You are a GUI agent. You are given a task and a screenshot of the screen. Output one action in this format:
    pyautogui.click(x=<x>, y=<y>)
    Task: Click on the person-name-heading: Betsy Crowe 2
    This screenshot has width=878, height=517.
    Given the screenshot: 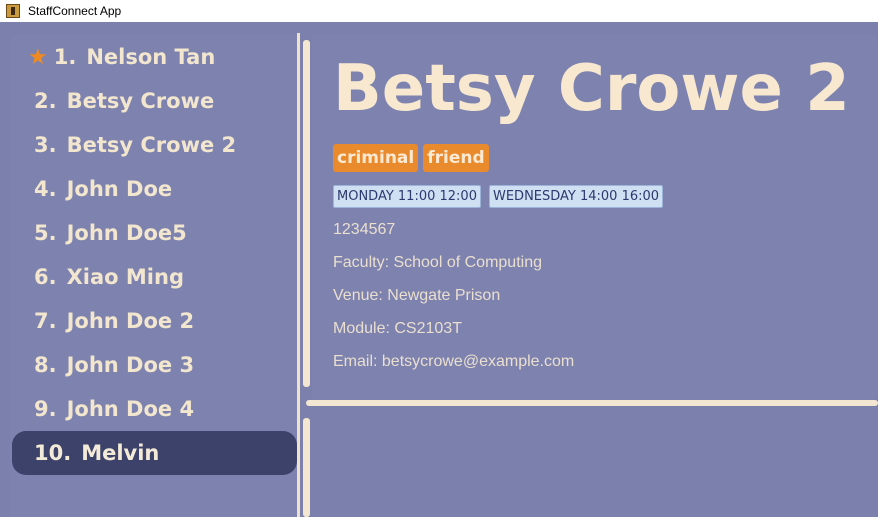 What is the action you would take?
    pyautogui.click(x=591, y=89)
    